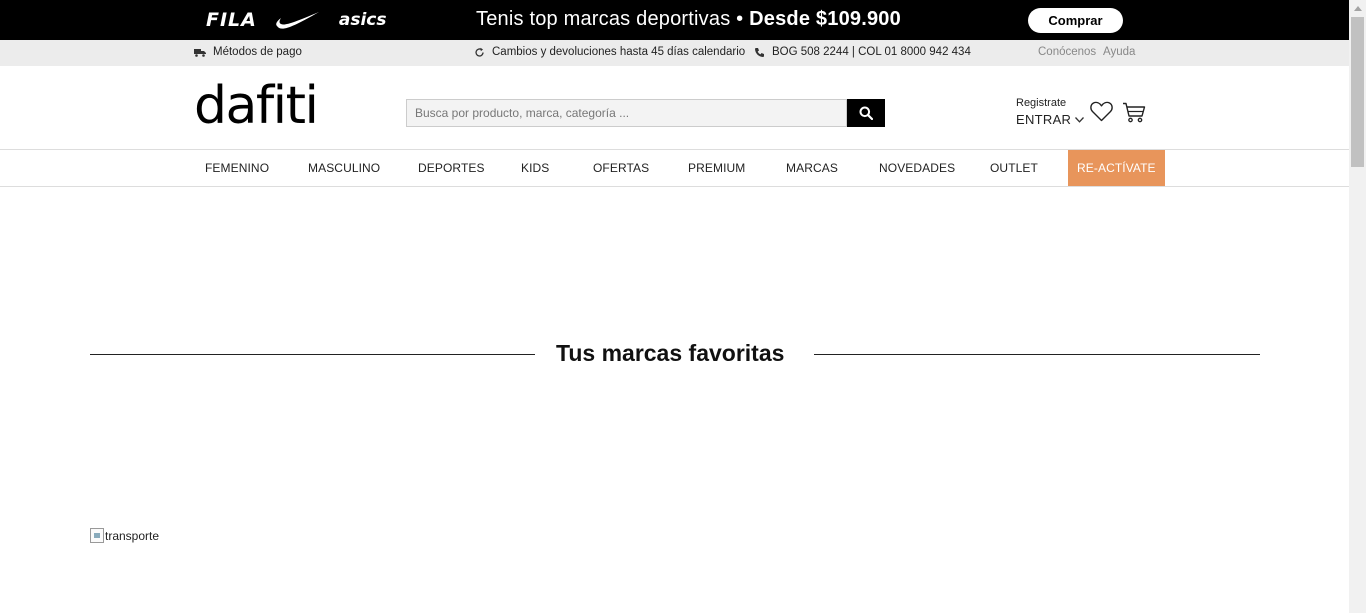 This screenshot has width=1366, height=613. What do you see at coordinates (1044, 119) in the screenshot?
I see `login-label: ENTRAR` at bounding box center [1044, 119].